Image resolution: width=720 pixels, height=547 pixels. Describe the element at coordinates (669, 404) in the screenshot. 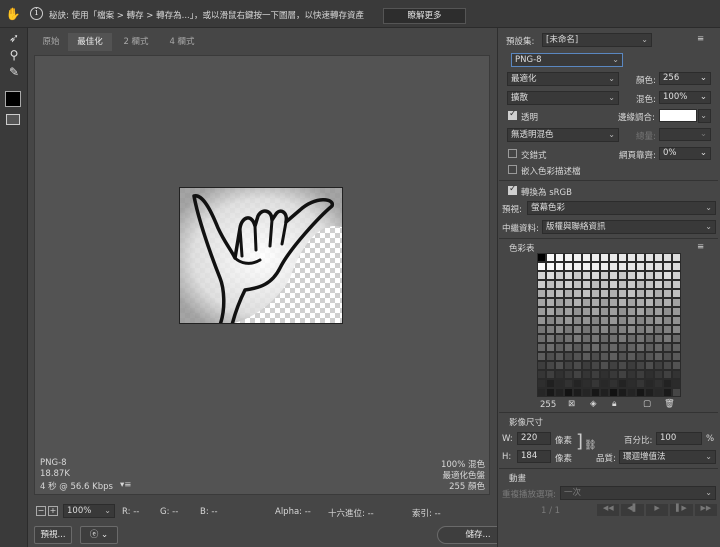

I see `delete-color-icon: 🗑︎` at that location.